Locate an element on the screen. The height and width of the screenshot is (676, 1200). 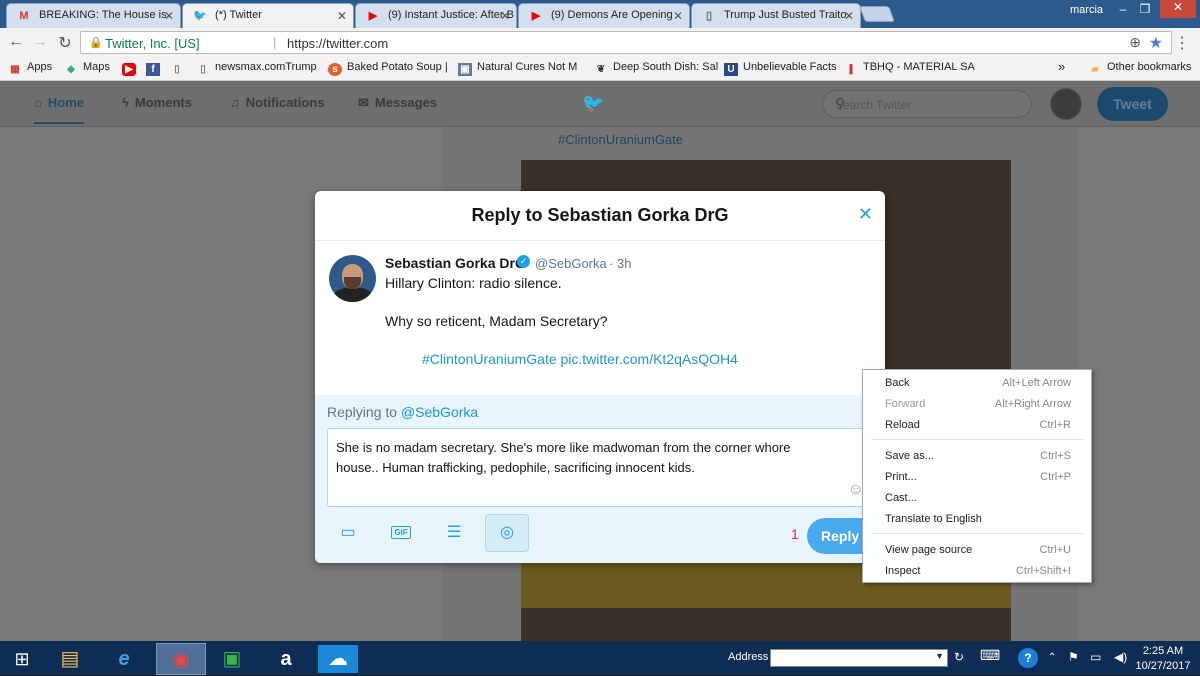
apps-icon: ▦ is located at coordinates (15, 69).